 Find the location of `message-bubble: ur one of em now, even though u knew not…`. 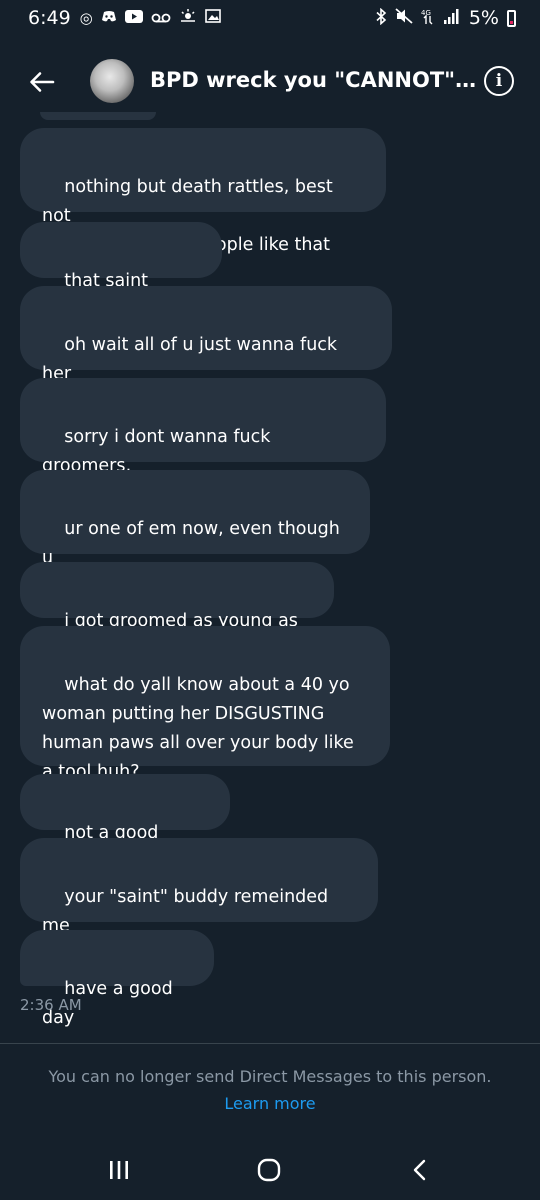

message-bubble: ur one of em now, even though u knew not… is located at coordinates (195, 533).